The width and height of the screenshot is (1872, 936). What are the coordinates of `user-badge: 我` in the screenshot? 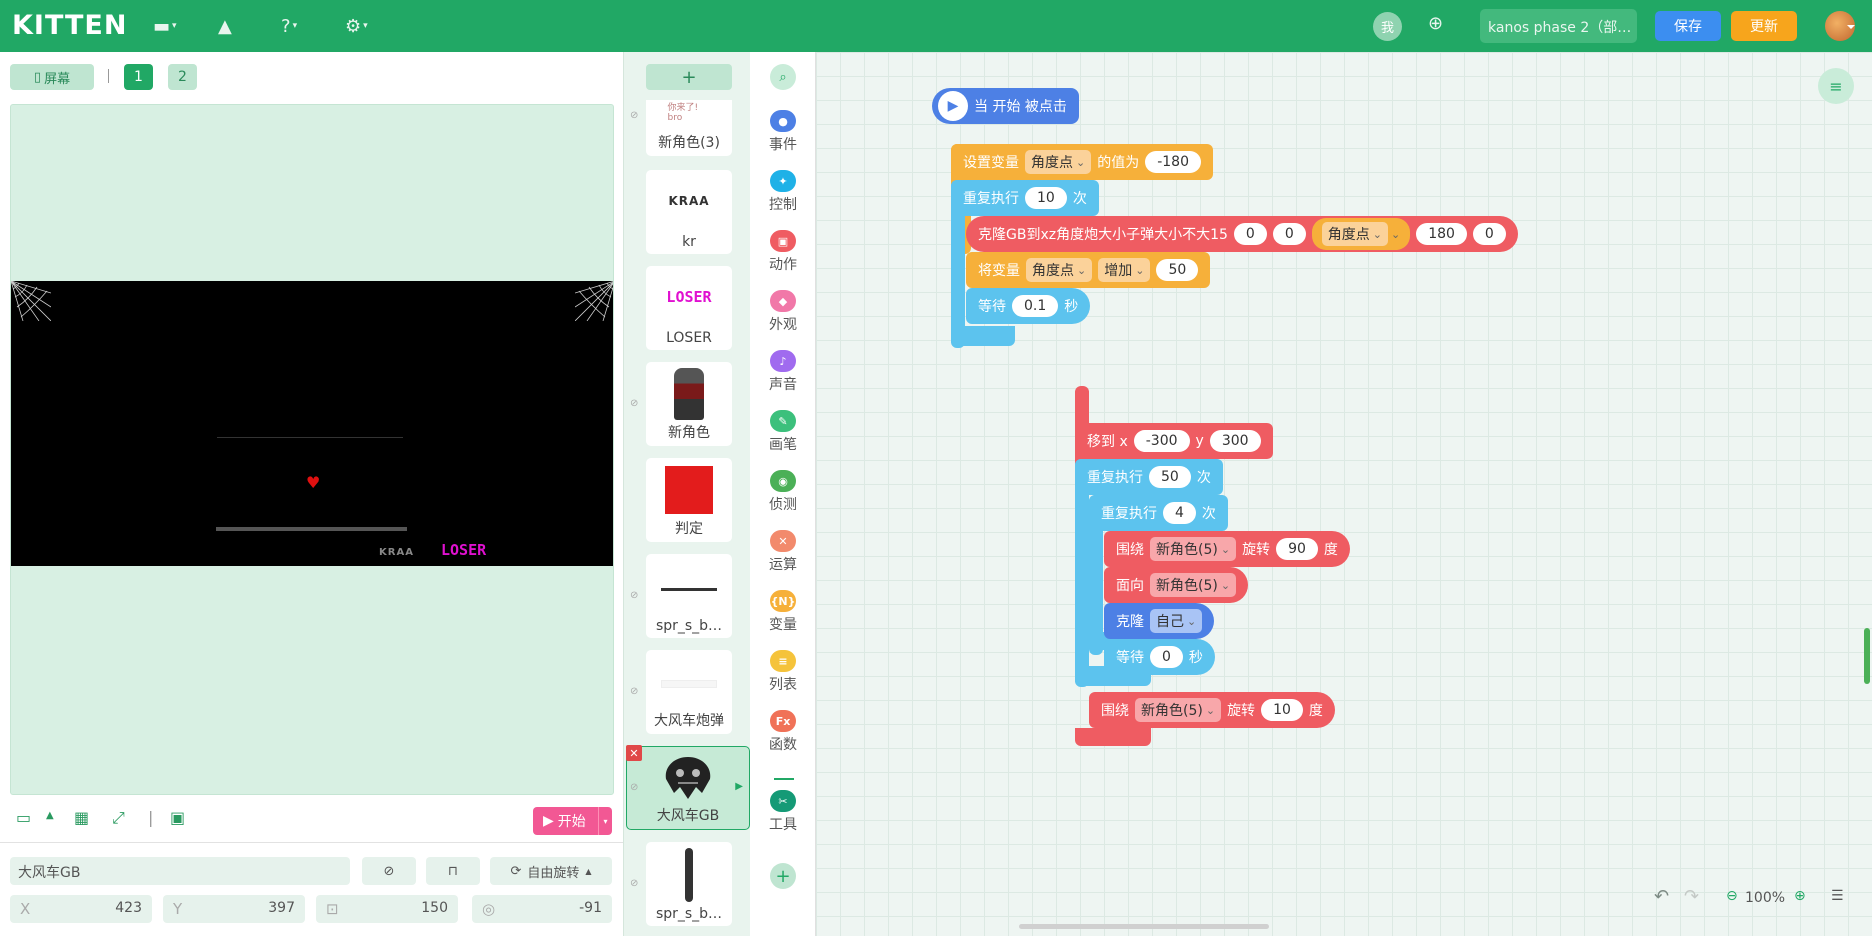 It's located at (1387, 26).